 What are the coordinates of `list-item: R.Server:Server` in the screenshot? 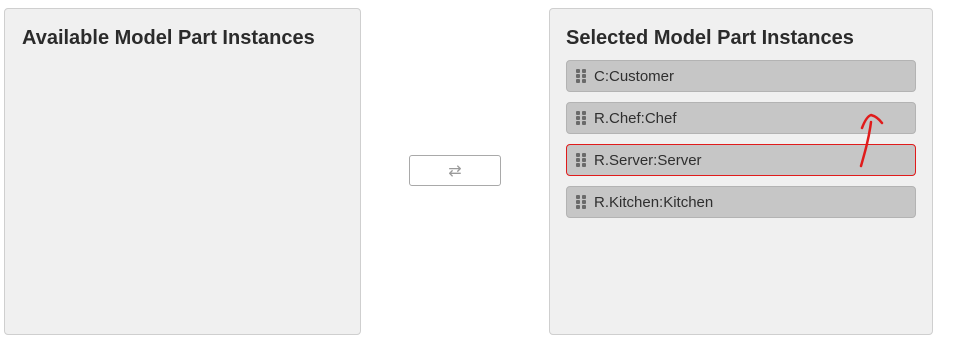 It's located at (741, 160).